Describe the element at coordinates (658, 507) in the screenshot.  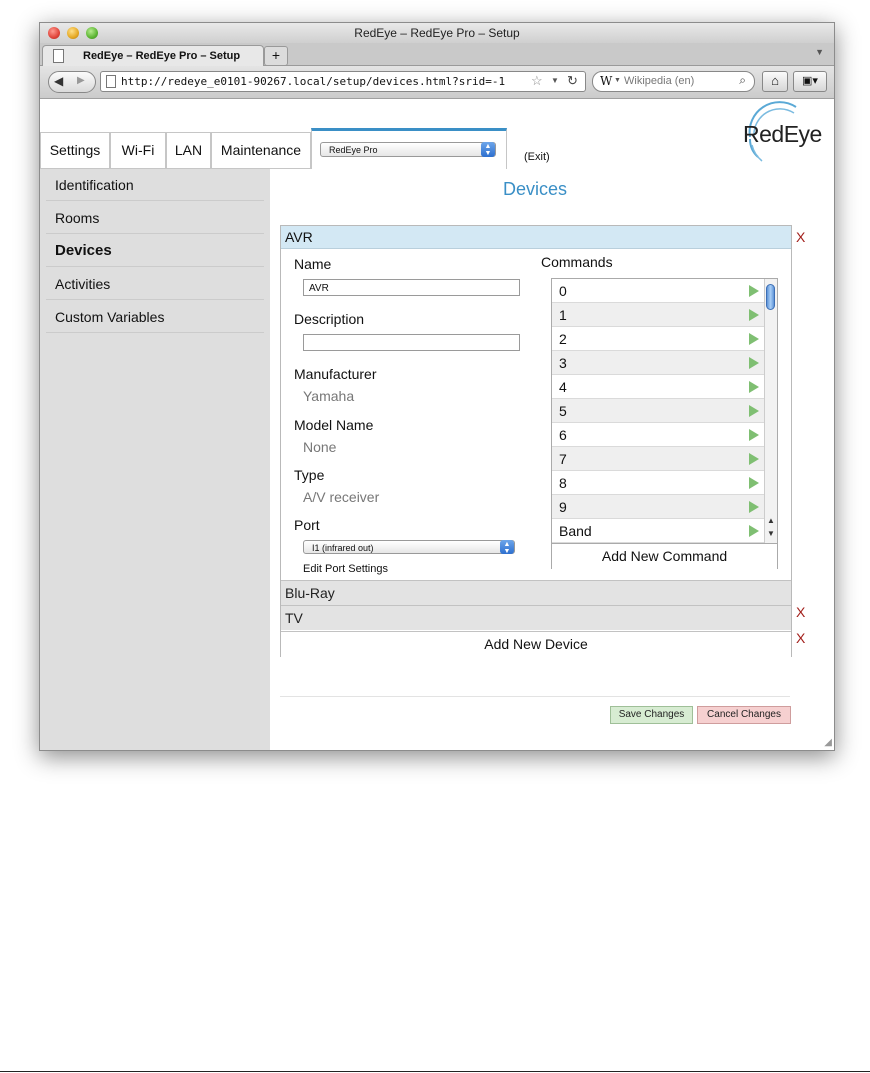
I see `command-item: 9` at that location.